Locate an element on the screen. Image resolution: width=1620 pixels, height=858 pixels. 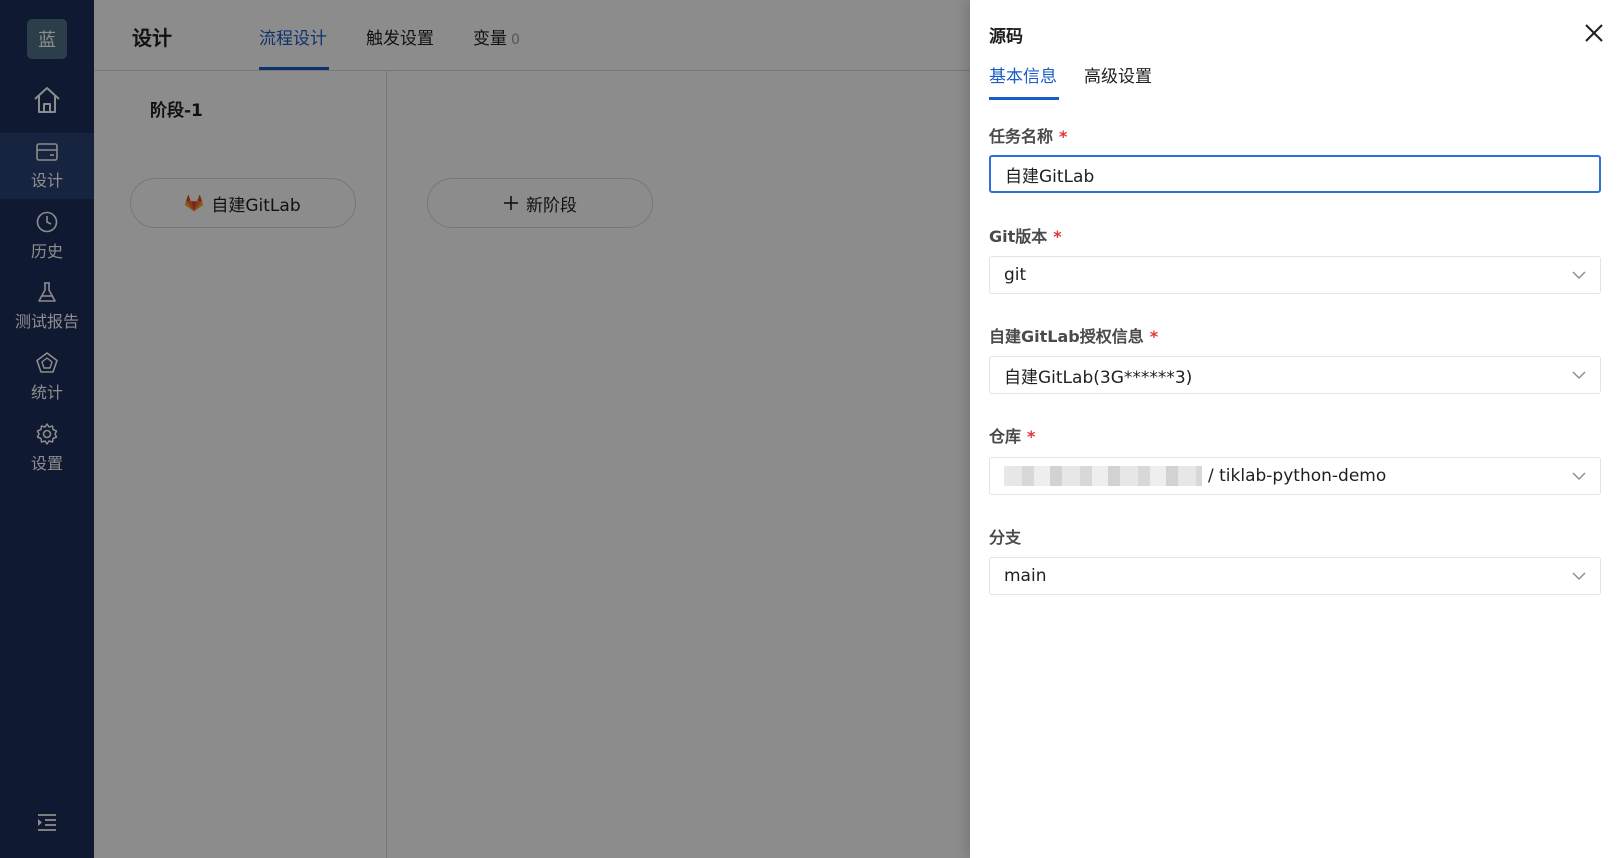
redacted-namespace is located at coordinates (1103, 476).